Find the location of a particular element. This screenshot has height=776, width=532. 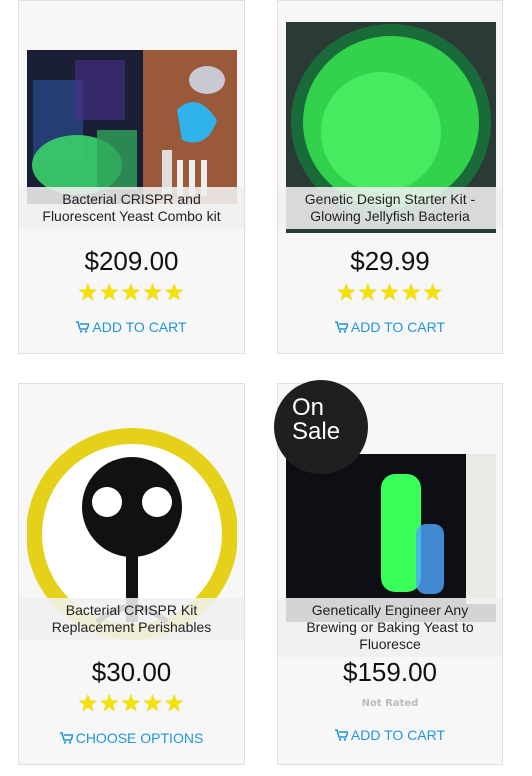

rating-status: Not Rated is located at coordinates (390, 703).